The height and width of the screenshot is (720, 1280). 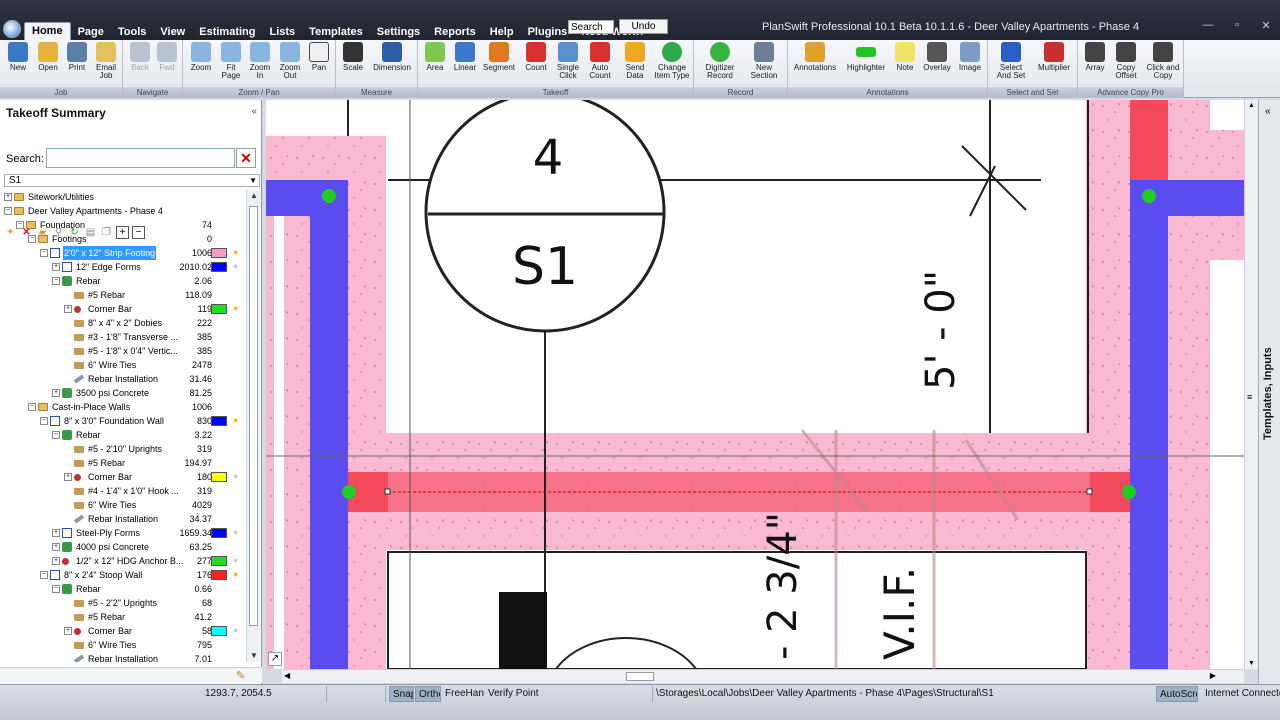 What do you see at coordinates (287, 675) in the screenshot?
I see `scroll-left-icon: ◀` at bounding box center [287, 675].